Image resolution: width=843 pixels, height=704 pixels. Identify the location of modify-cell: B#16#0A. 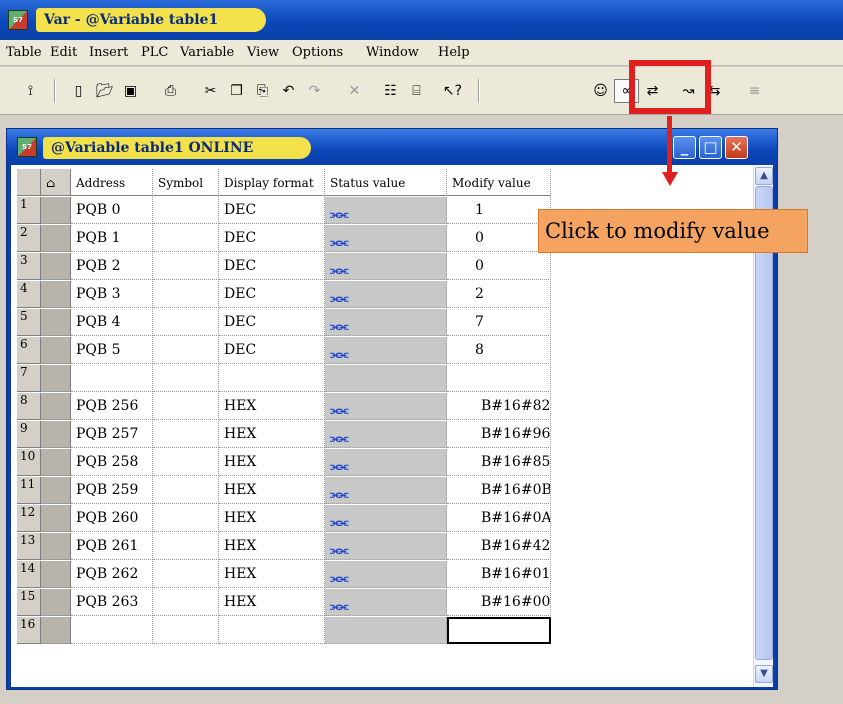
(499, 518).